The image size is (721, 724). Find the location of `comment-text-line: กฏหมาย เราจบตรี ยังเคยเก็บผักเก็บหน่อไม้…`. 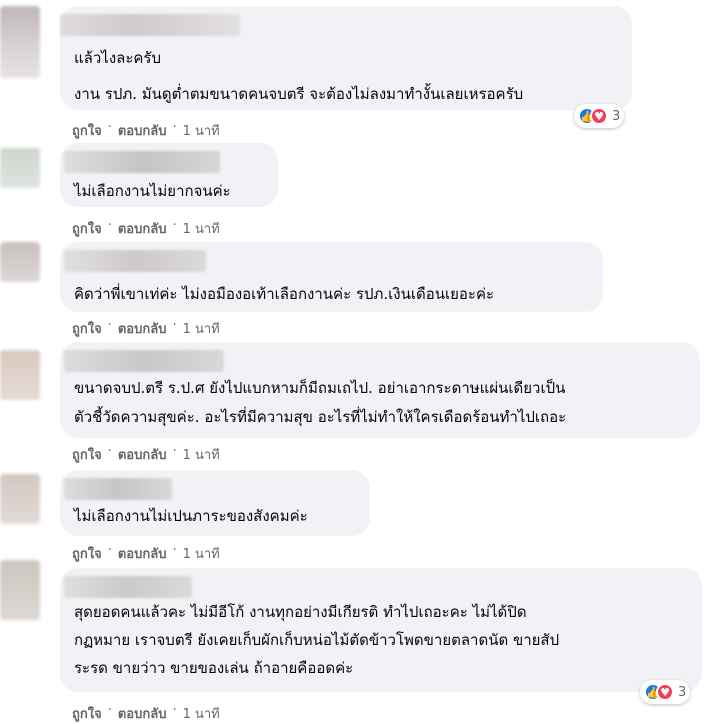

comment-text-line: กฏหมาย เราจบตรี ยังเคยเก็บผักเก็บหน่อไม้… is located at coordinates (317, 640).